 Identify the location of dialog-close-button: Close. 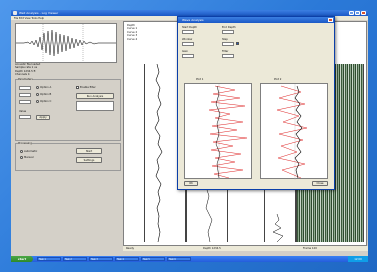
(320, 183).